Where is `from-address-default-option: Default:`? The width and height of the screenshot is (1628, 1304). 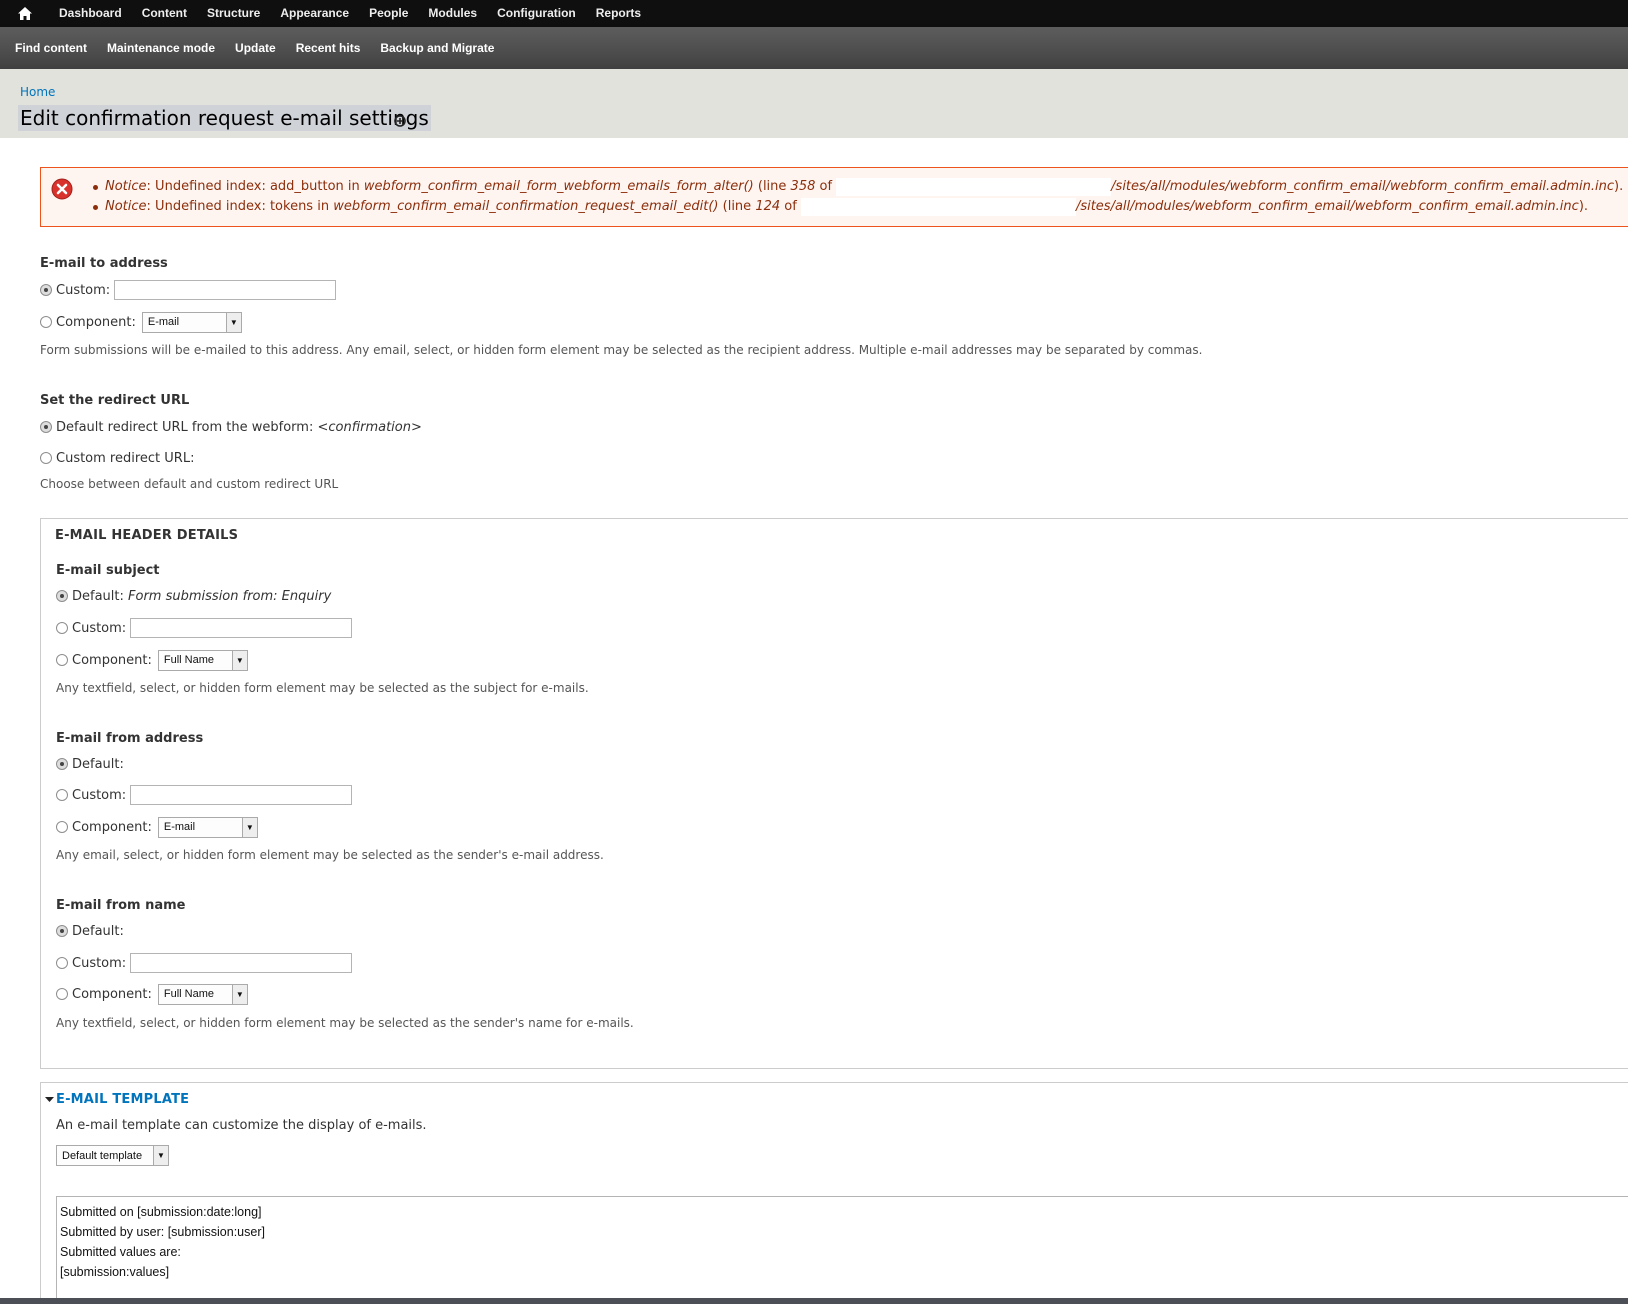
from-address-default-option: Default: is located at coordinates (90, 764).